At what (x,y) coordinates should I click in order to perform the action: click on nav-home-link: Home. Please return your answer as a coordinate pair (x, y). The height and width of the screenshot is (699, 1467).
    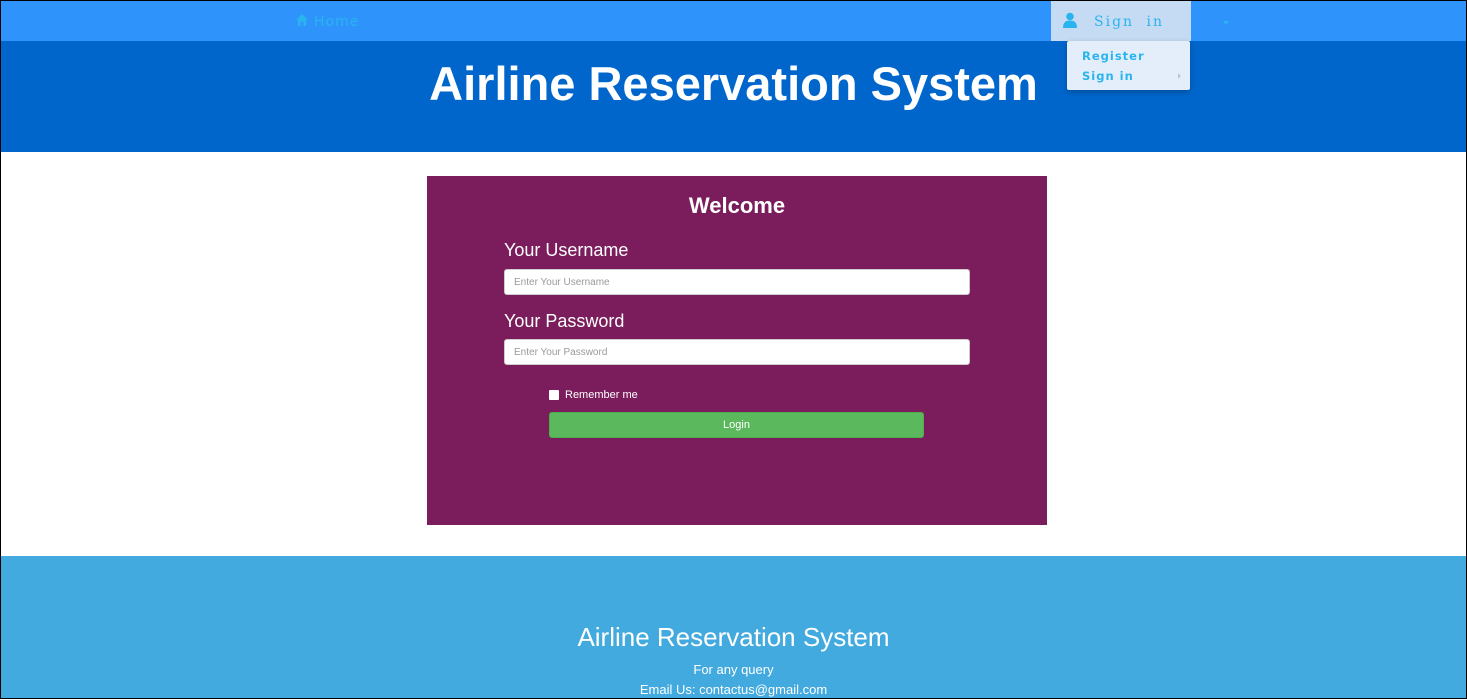
    Looking at the image, I should click on (327, 22).